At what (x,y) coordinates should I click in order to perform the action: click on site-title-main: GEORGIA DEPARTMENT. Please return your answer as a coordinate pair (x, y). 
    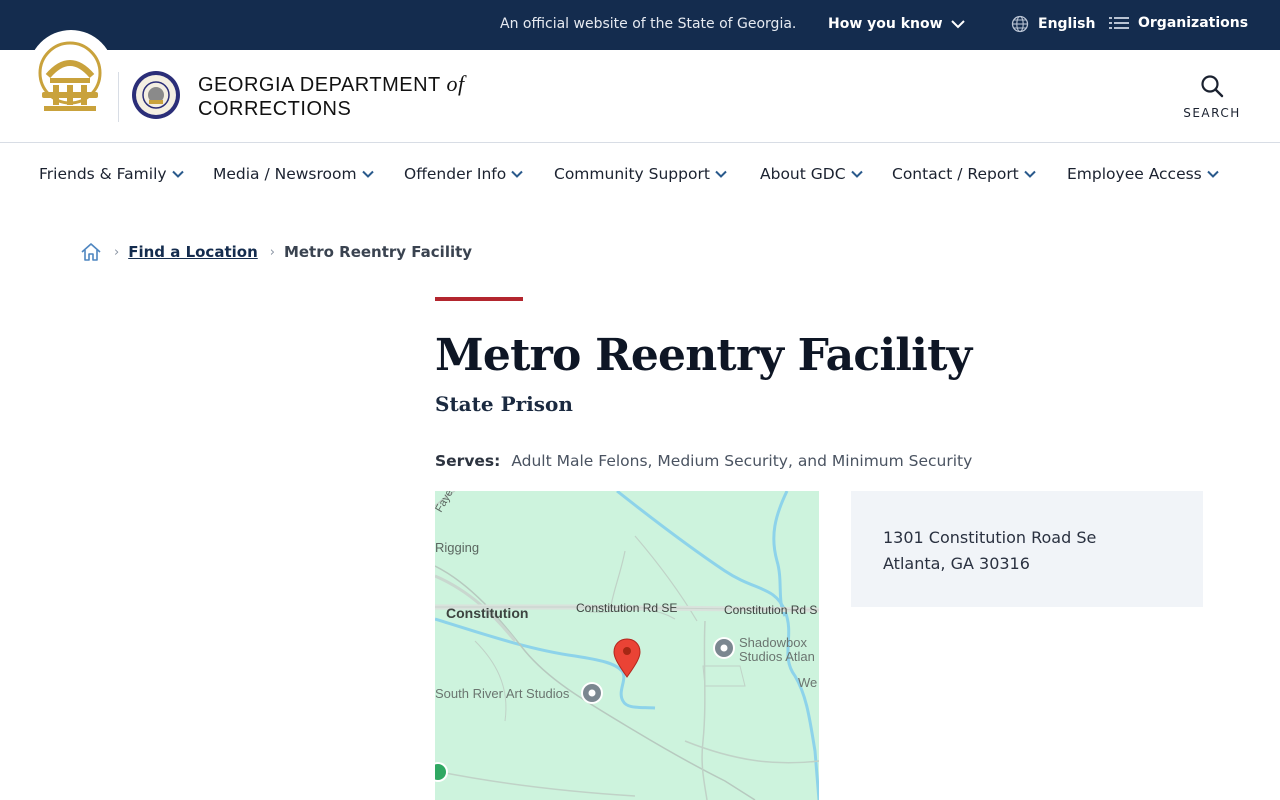
    Looking at the image, I should click on (319, 85).